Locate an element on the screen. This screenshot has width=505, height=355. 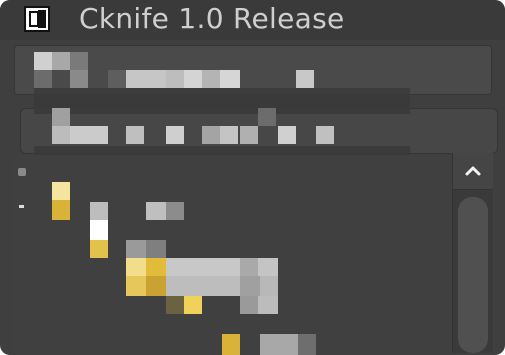
vertical-scrollbar is located at coordinates (472, 253).